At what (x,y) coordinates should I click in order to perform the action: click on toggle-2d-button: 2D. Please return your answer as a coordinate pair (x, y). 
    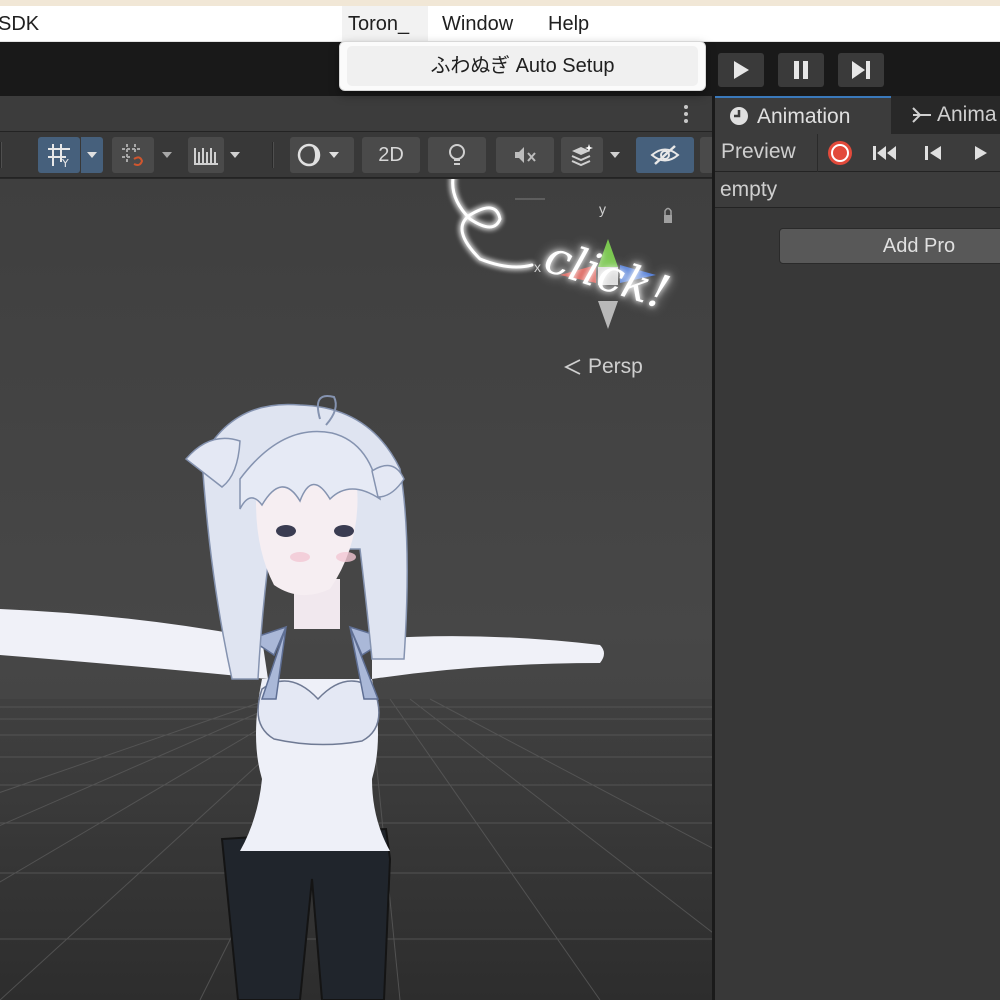
    Looking at the image, I should click on (391, 155).